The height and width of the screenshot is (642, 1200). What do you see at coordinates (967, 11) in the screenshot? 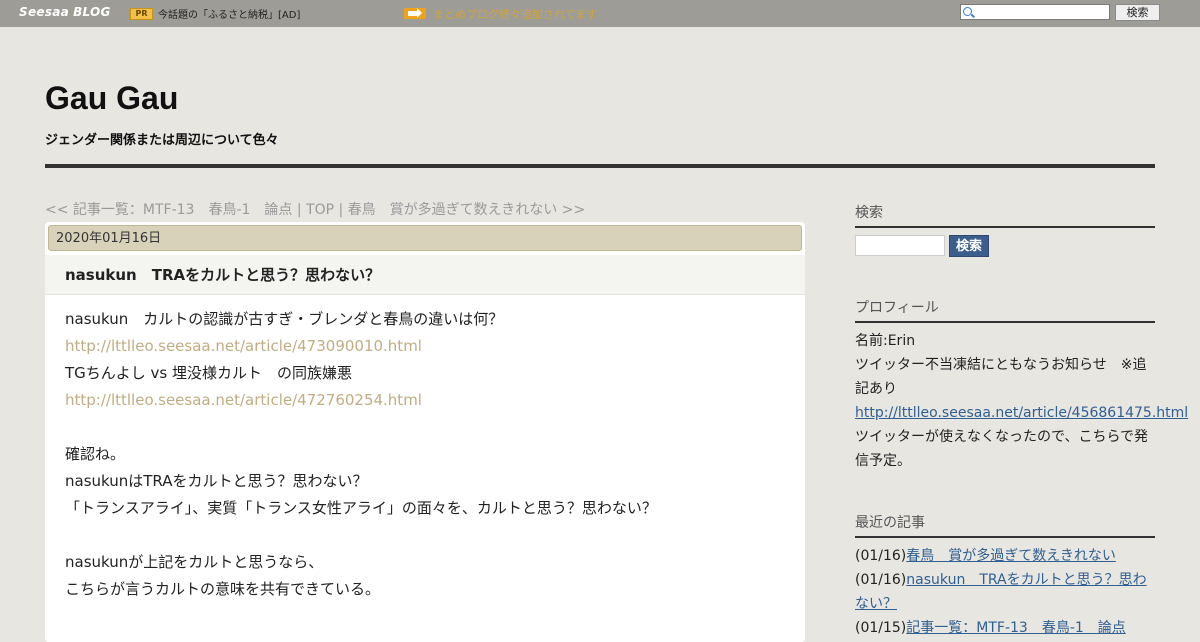
I see `search-icon` at bounding box center [967, 11].